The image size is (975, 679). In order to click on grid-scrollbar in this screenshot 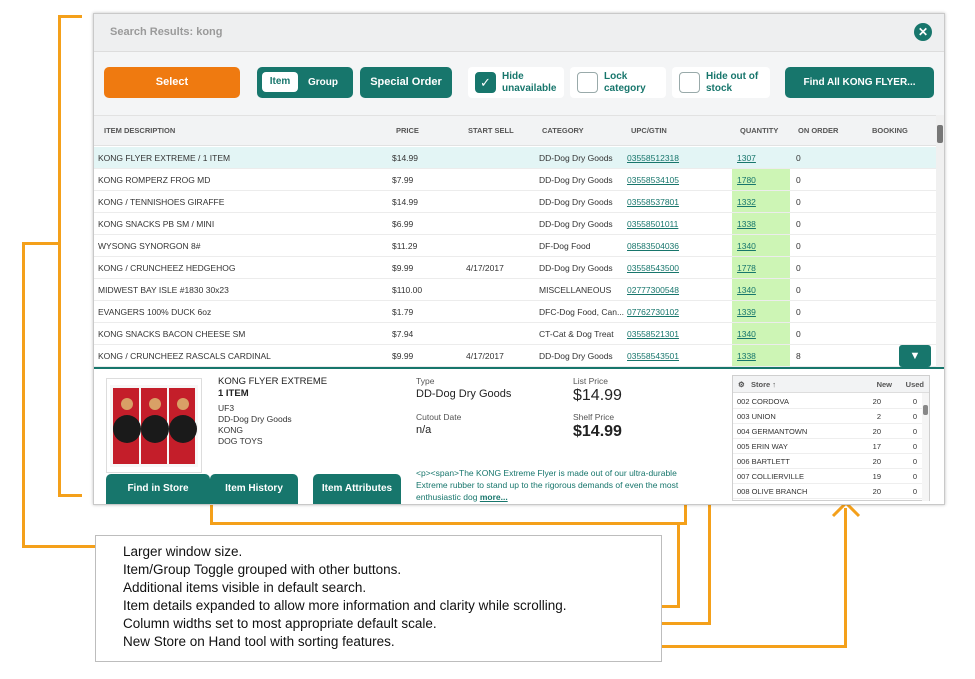, I will do `click(940, 241)`.